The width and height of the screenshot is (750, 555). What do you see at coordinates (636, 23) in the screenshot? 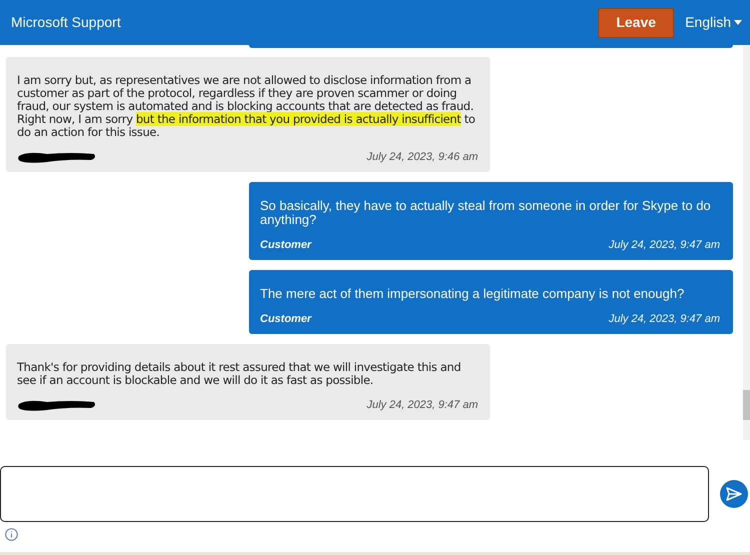
I see `leave-button: Leave` at bounding box center [636, 23].